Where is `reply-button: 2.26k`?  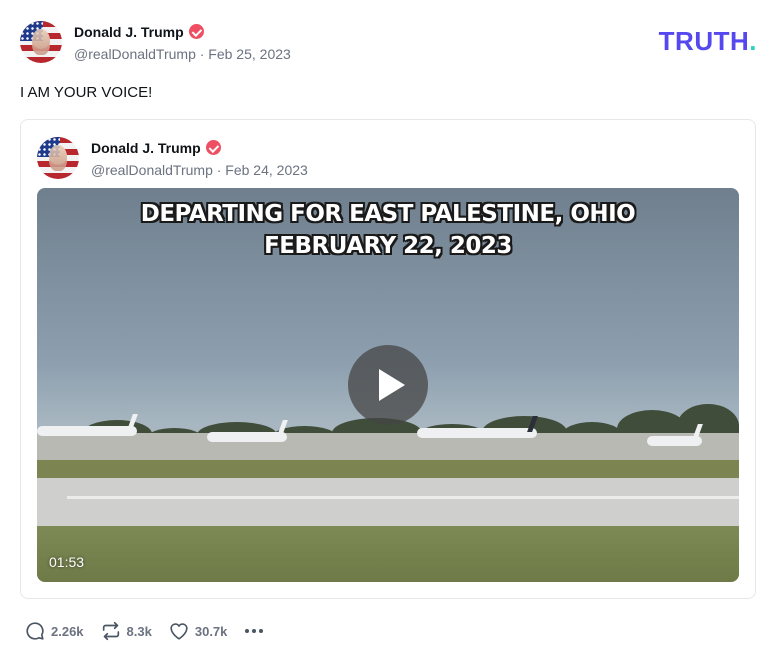 reply-button: 2.26k is located at coordinates (54, 631).